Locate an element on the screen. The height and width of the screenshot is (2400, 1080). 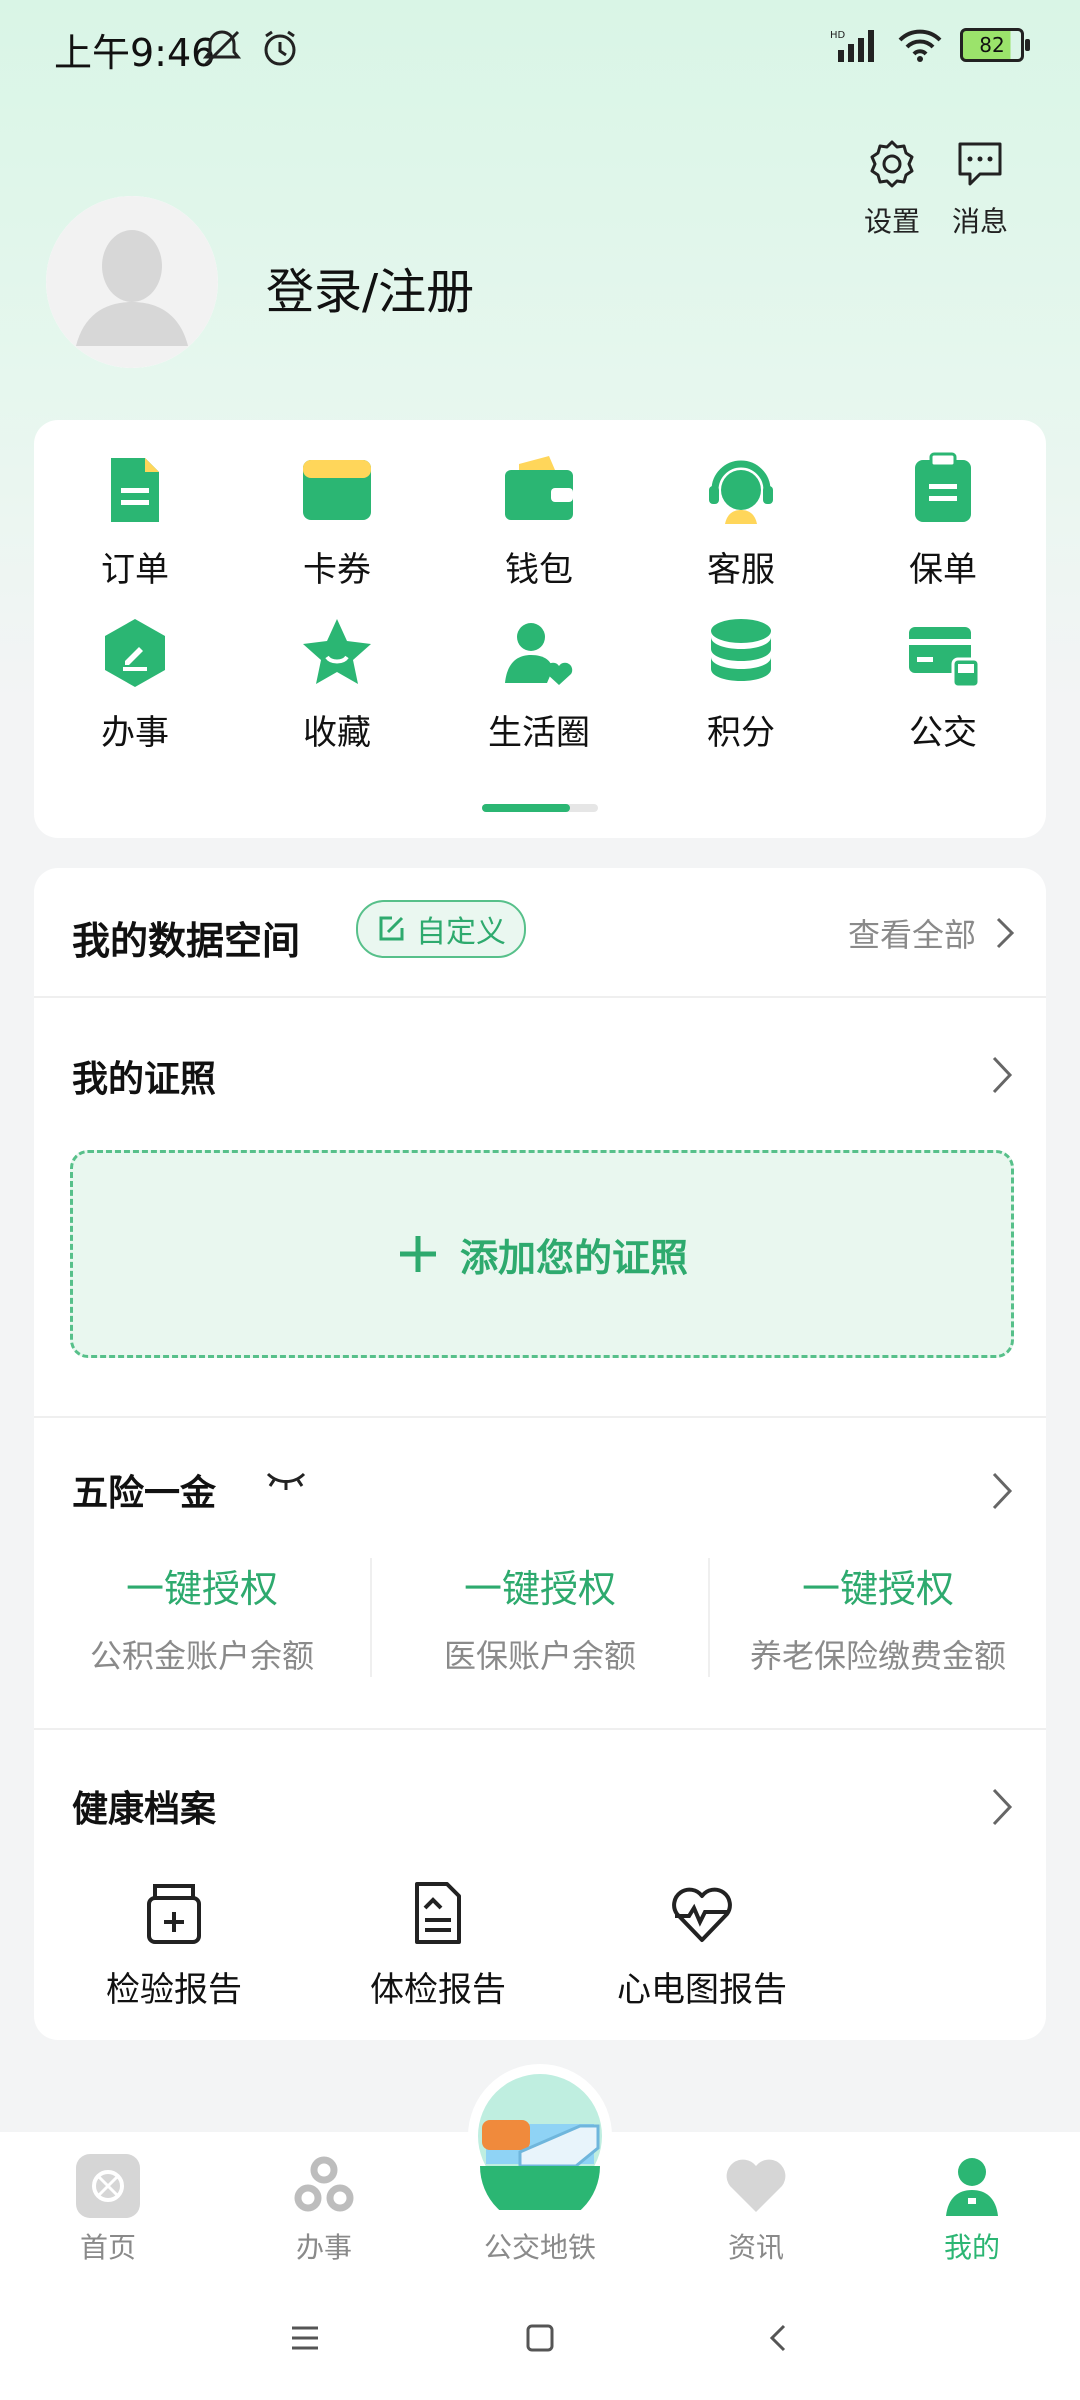
health-item-checkup-report: 体检报告 is located at coordinates (438, 1944).